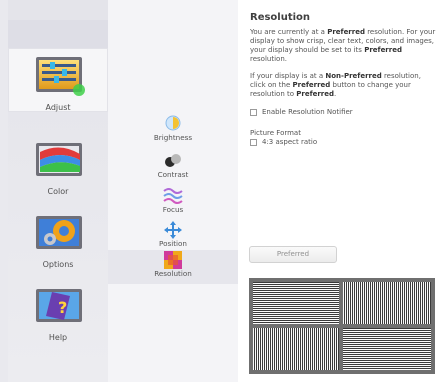 The width and height of the screenshot is (442, 382). I want to click on nav-item-label: Color, so click(58, 191).